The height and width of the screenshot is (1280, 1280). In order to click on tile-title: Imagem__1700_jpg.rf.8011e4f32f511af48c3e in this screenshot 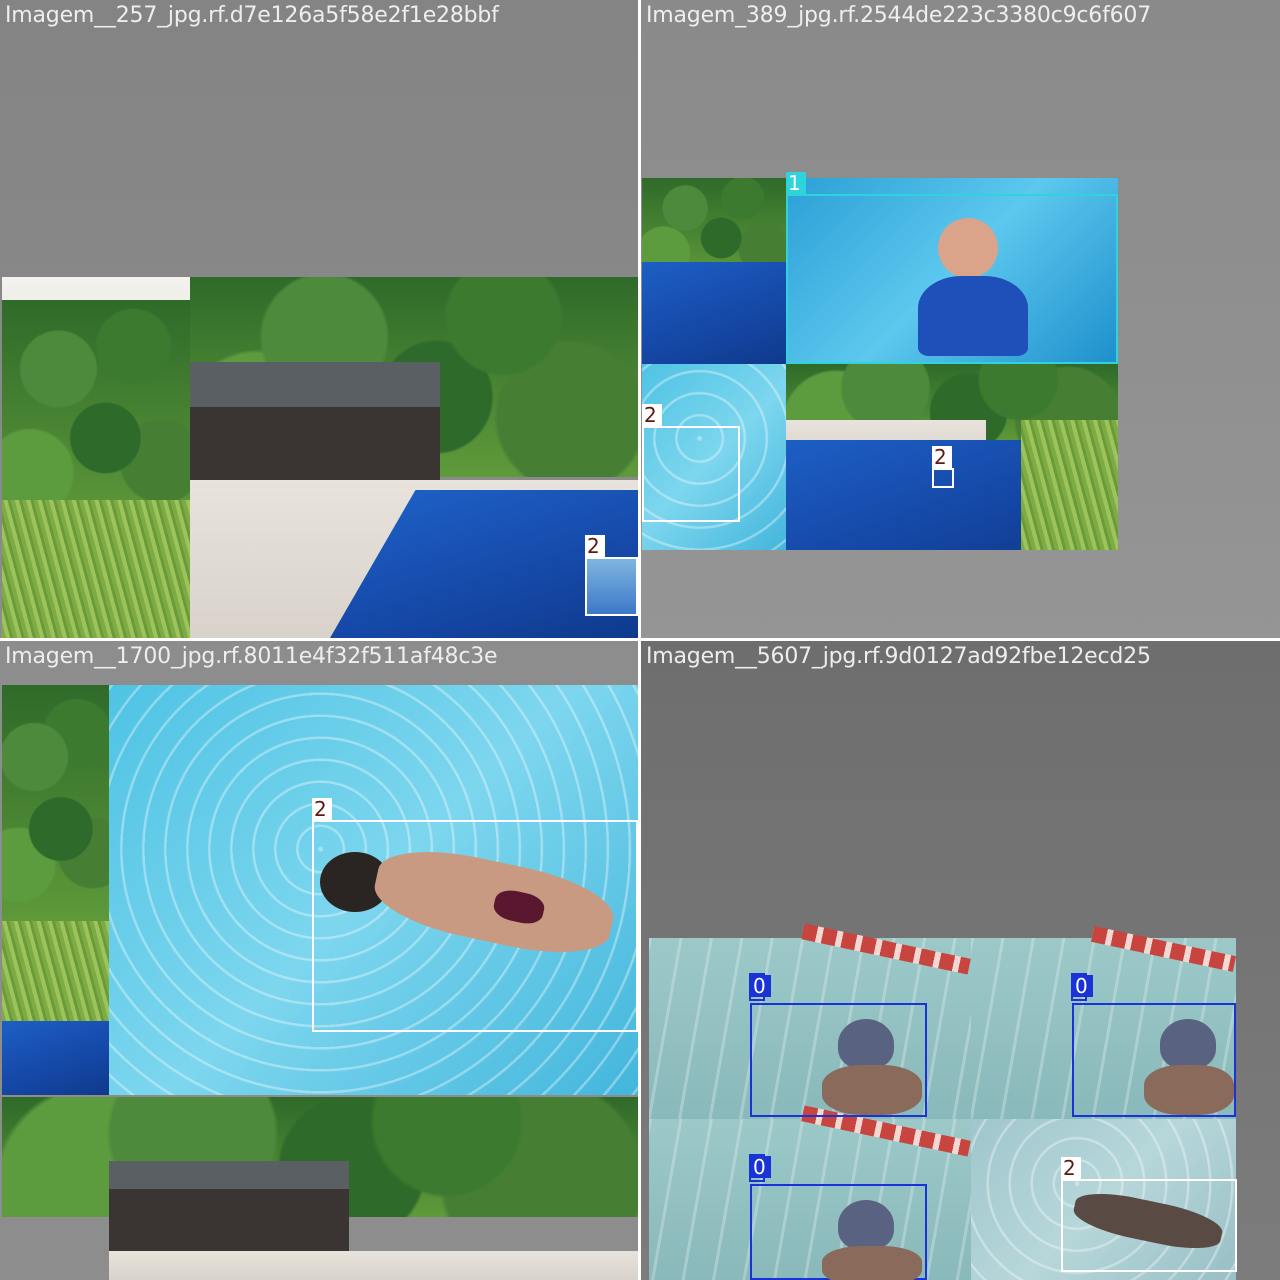, I will do `click(251, 656)`.